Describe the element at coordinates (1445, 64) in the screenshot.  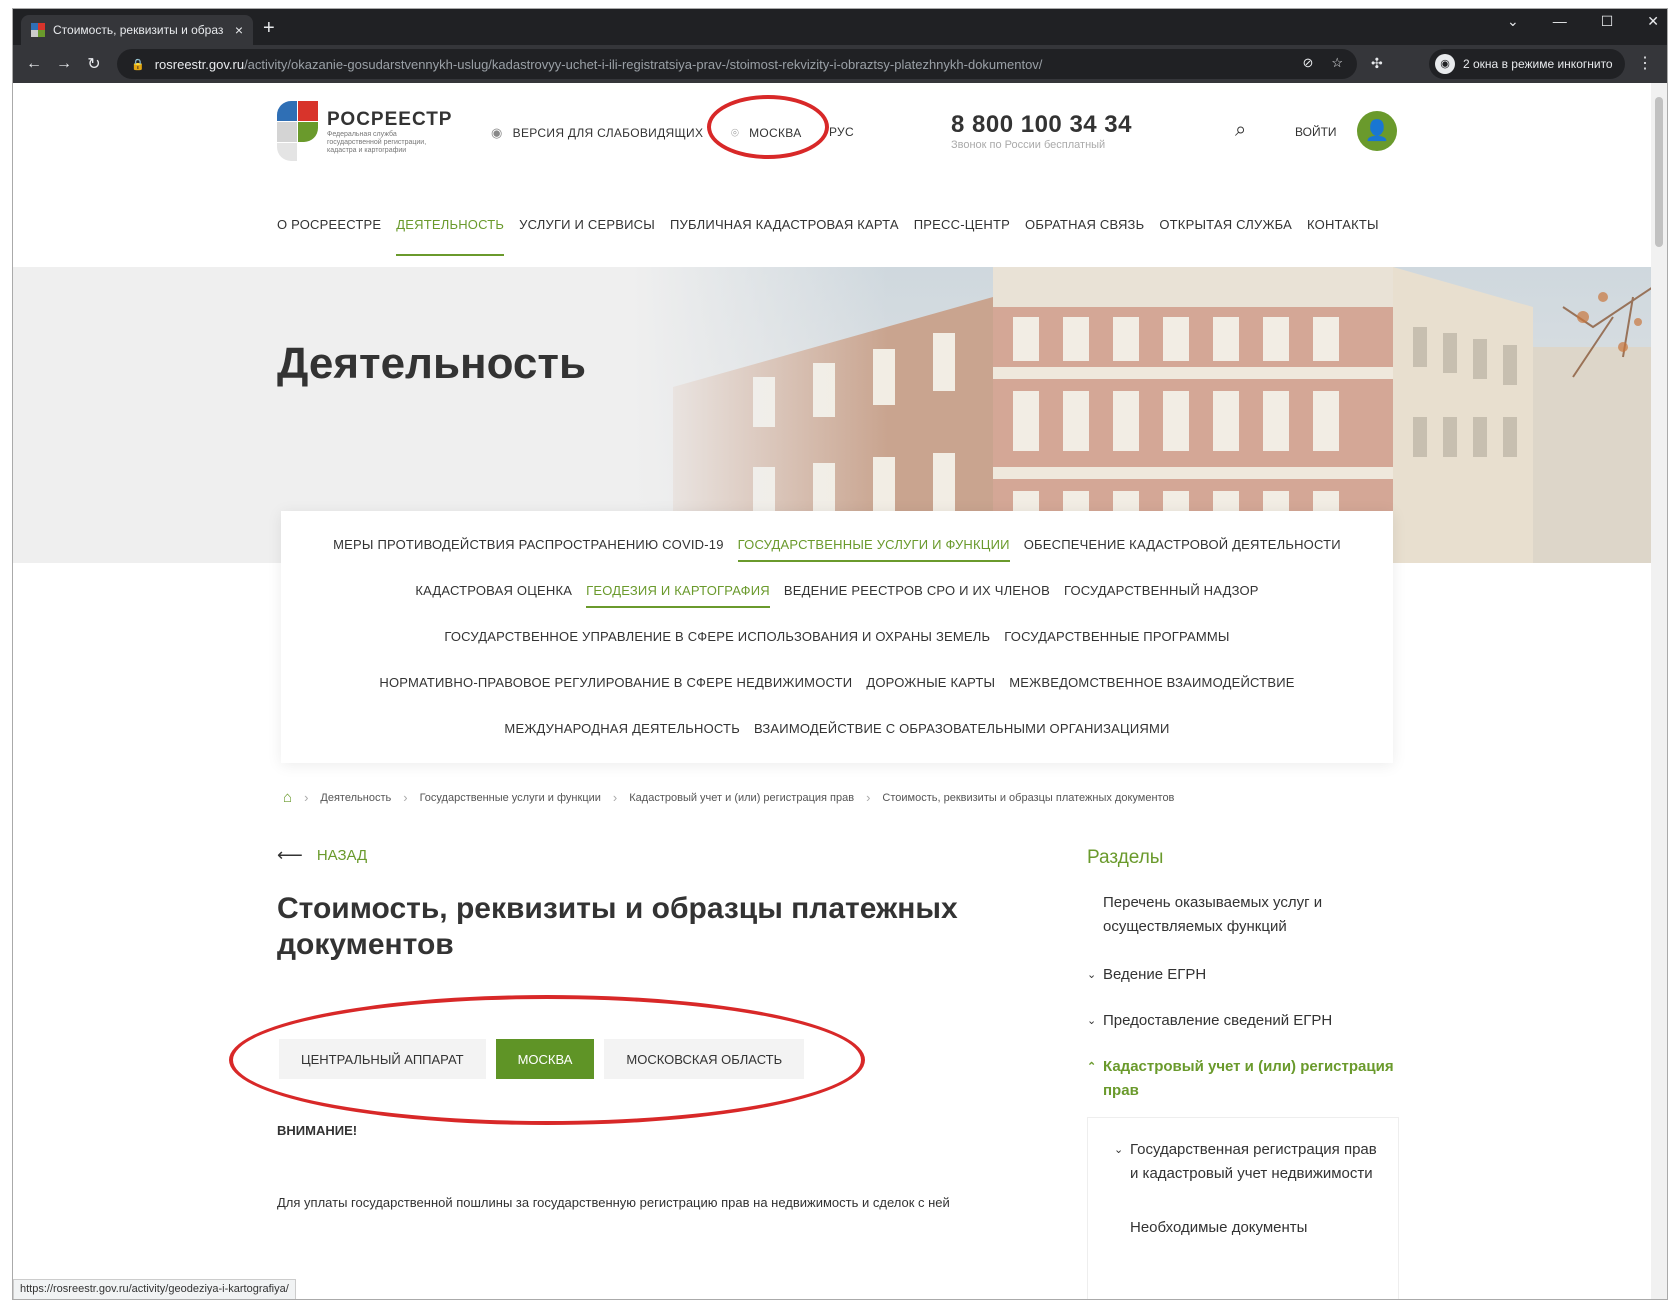
I see `incognito-icon: ◉` at that location.